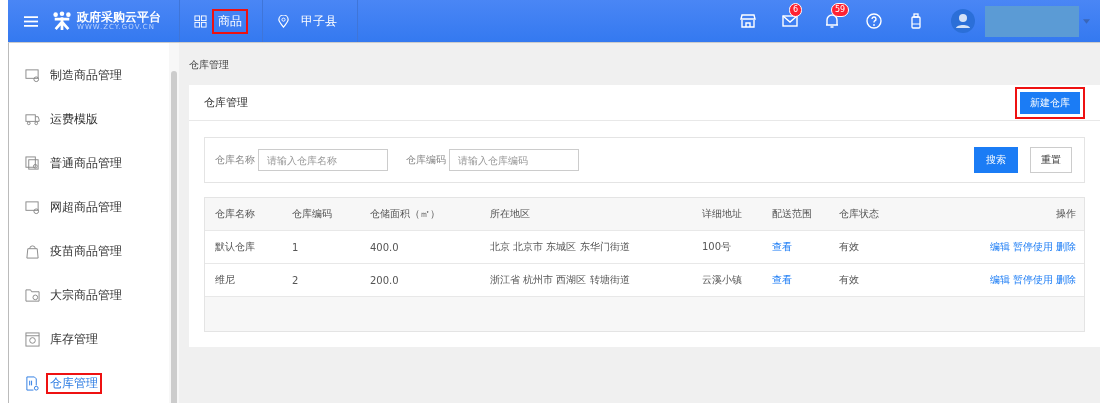  What do you see at coordinates (32, 251) in the screenshot?
I see `bag-icon` at bounding box center [32, 251].